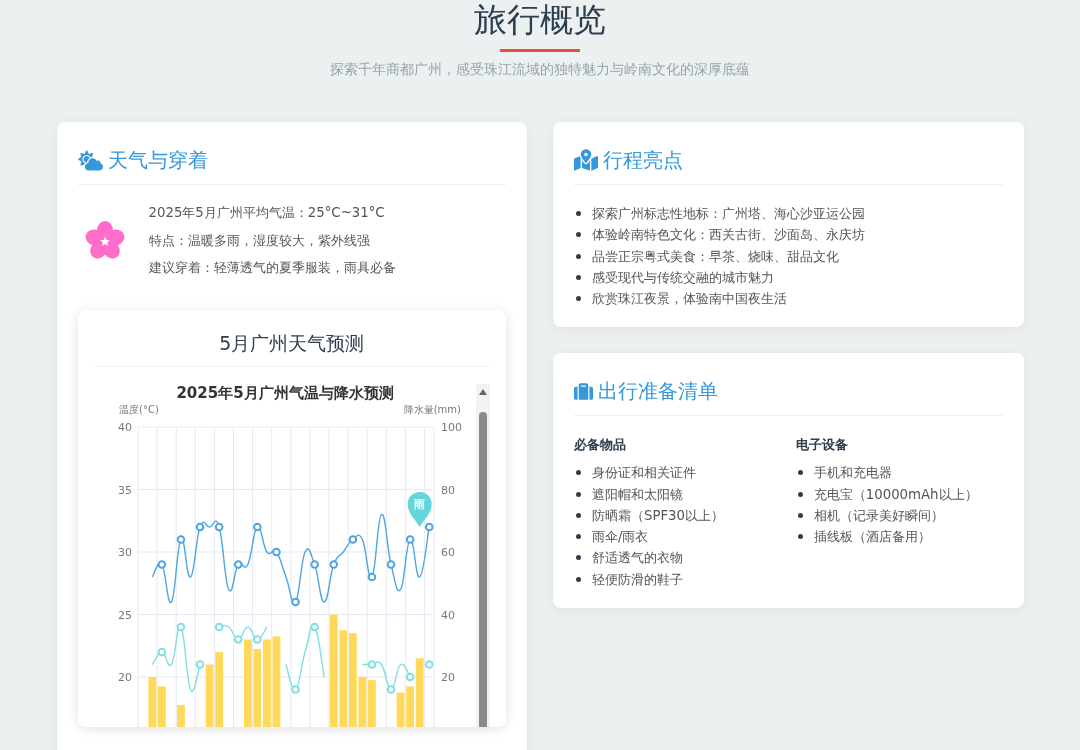  Describe the element at coordinates (540, 69) in the screenshot. I see `page-subtitle: 探索千年商都广州，感受珠江流域的独特魅力与岭南文化的深厚底蕴` at that location.